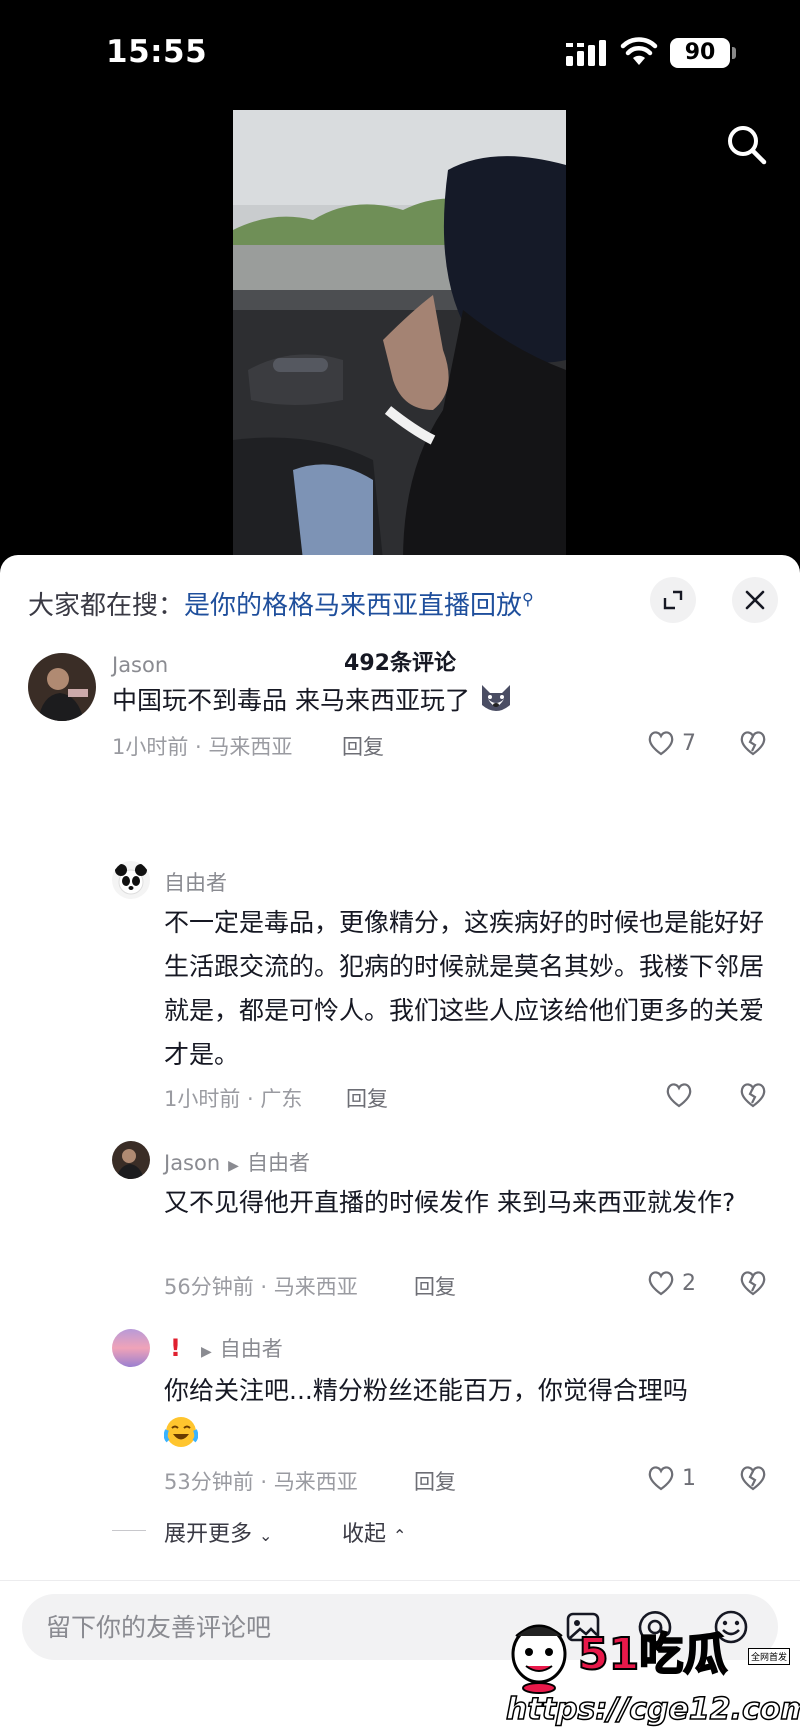 This screenshot has height=1735, width=800. What do you see at coordinates (364, 1534) in the screenshot?
I see `collapse-label: 收起` at bounding box center [364, 1534].